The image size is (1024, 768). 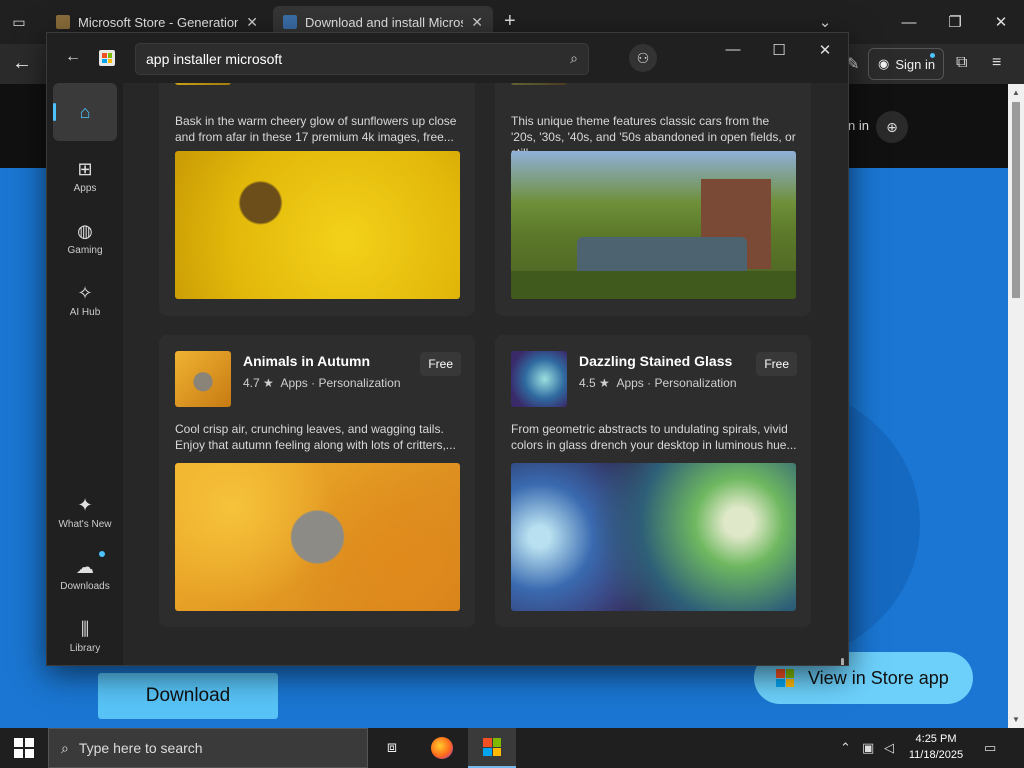 What do you see at coordinates (842, 661) in the screenshot?
I see `content-scrollbar` at bounding box center [842, 661].